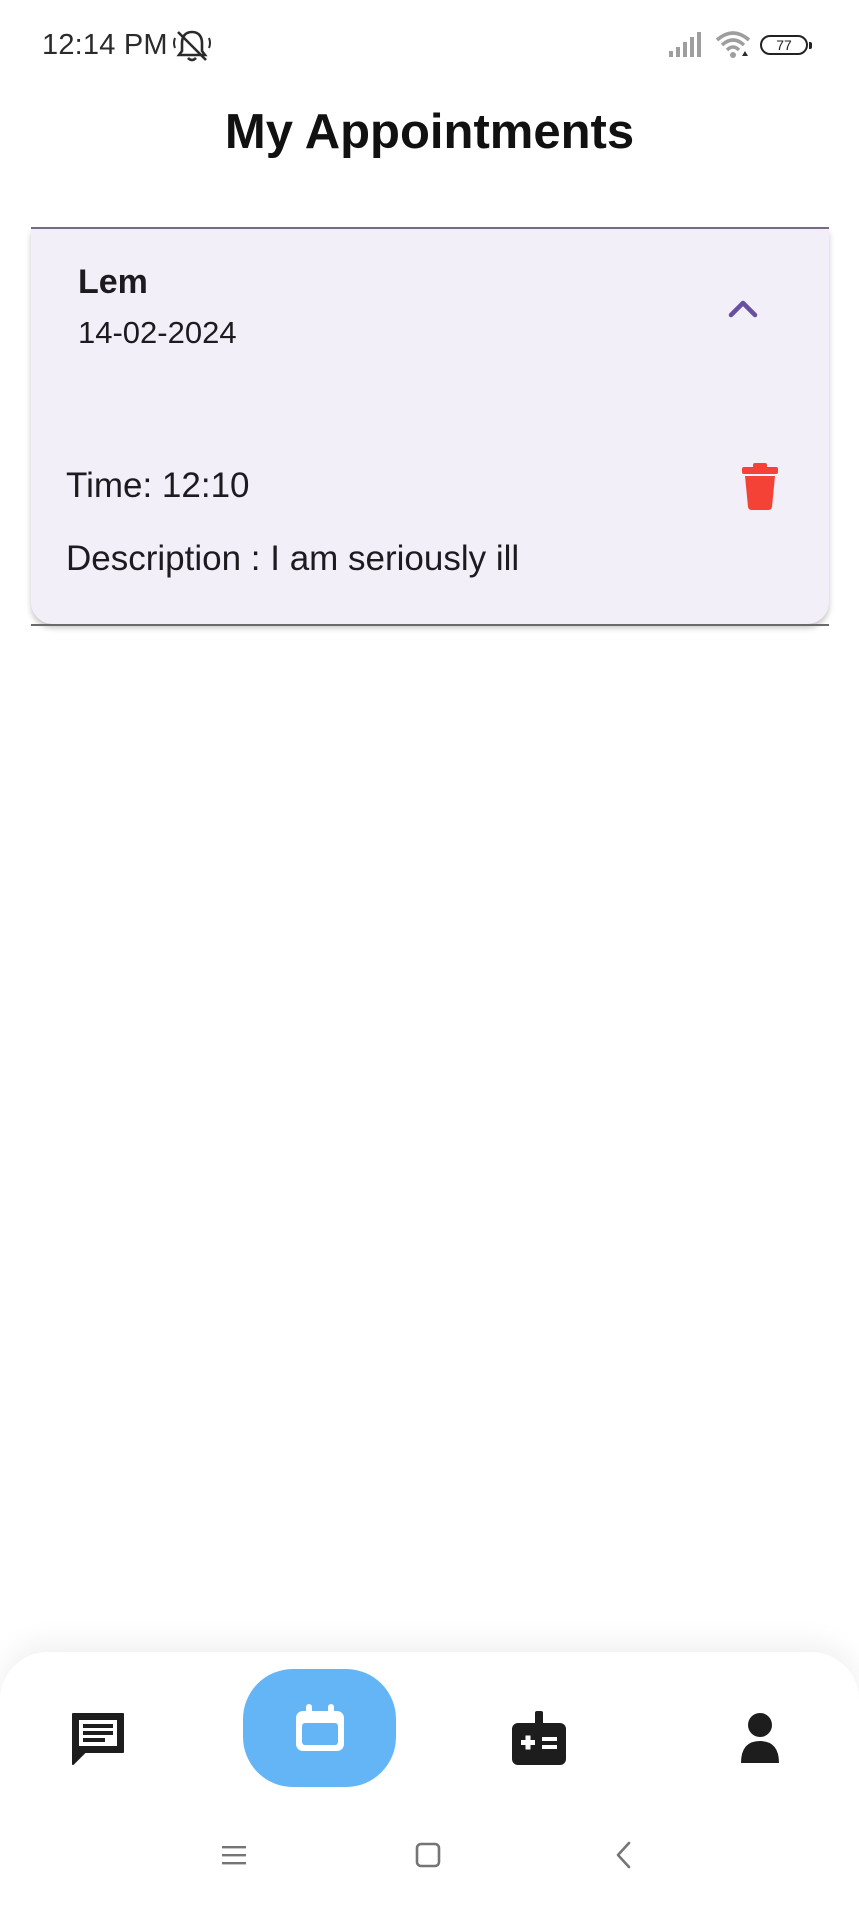 The height and width of the screenshot is (1908, 859). What do you see at coordinates (429, 46) in the screenshot?
I see `status-bar: 12:14 PM 77` at bounding box center [429, 46].